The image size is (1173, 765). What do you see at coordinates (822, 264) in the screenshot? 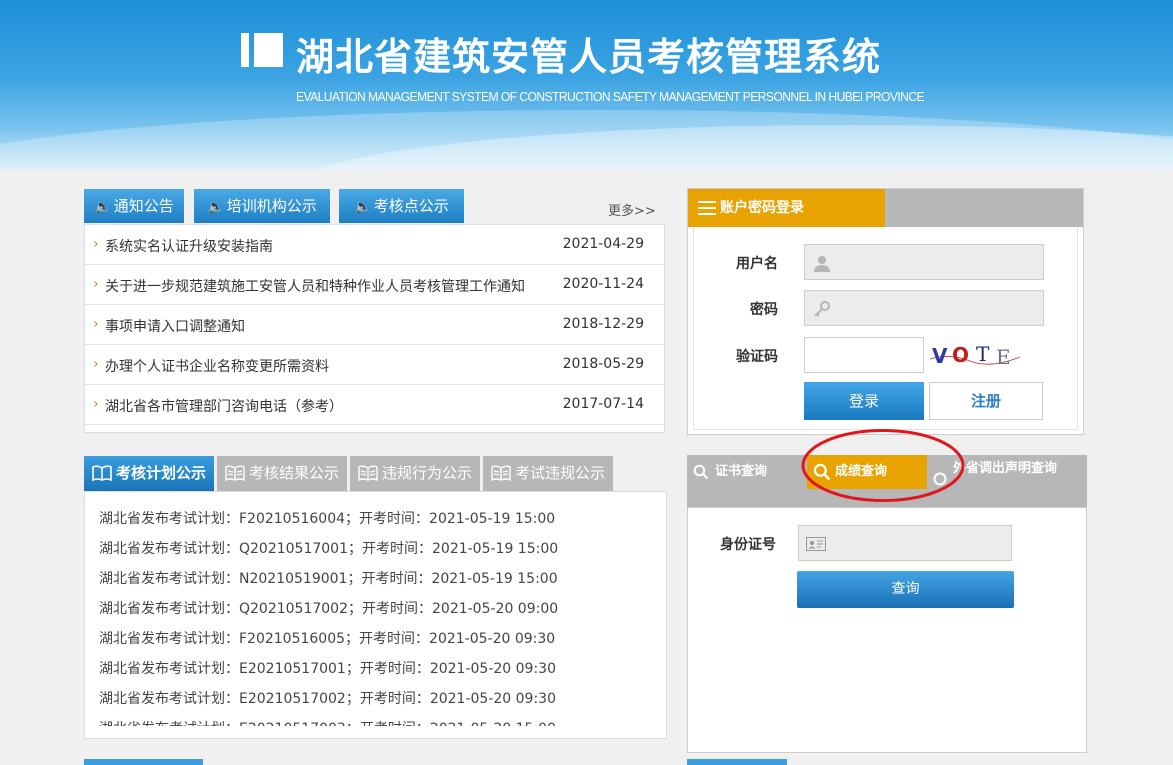
I see `user-icon` at bounding box center [822, 264].